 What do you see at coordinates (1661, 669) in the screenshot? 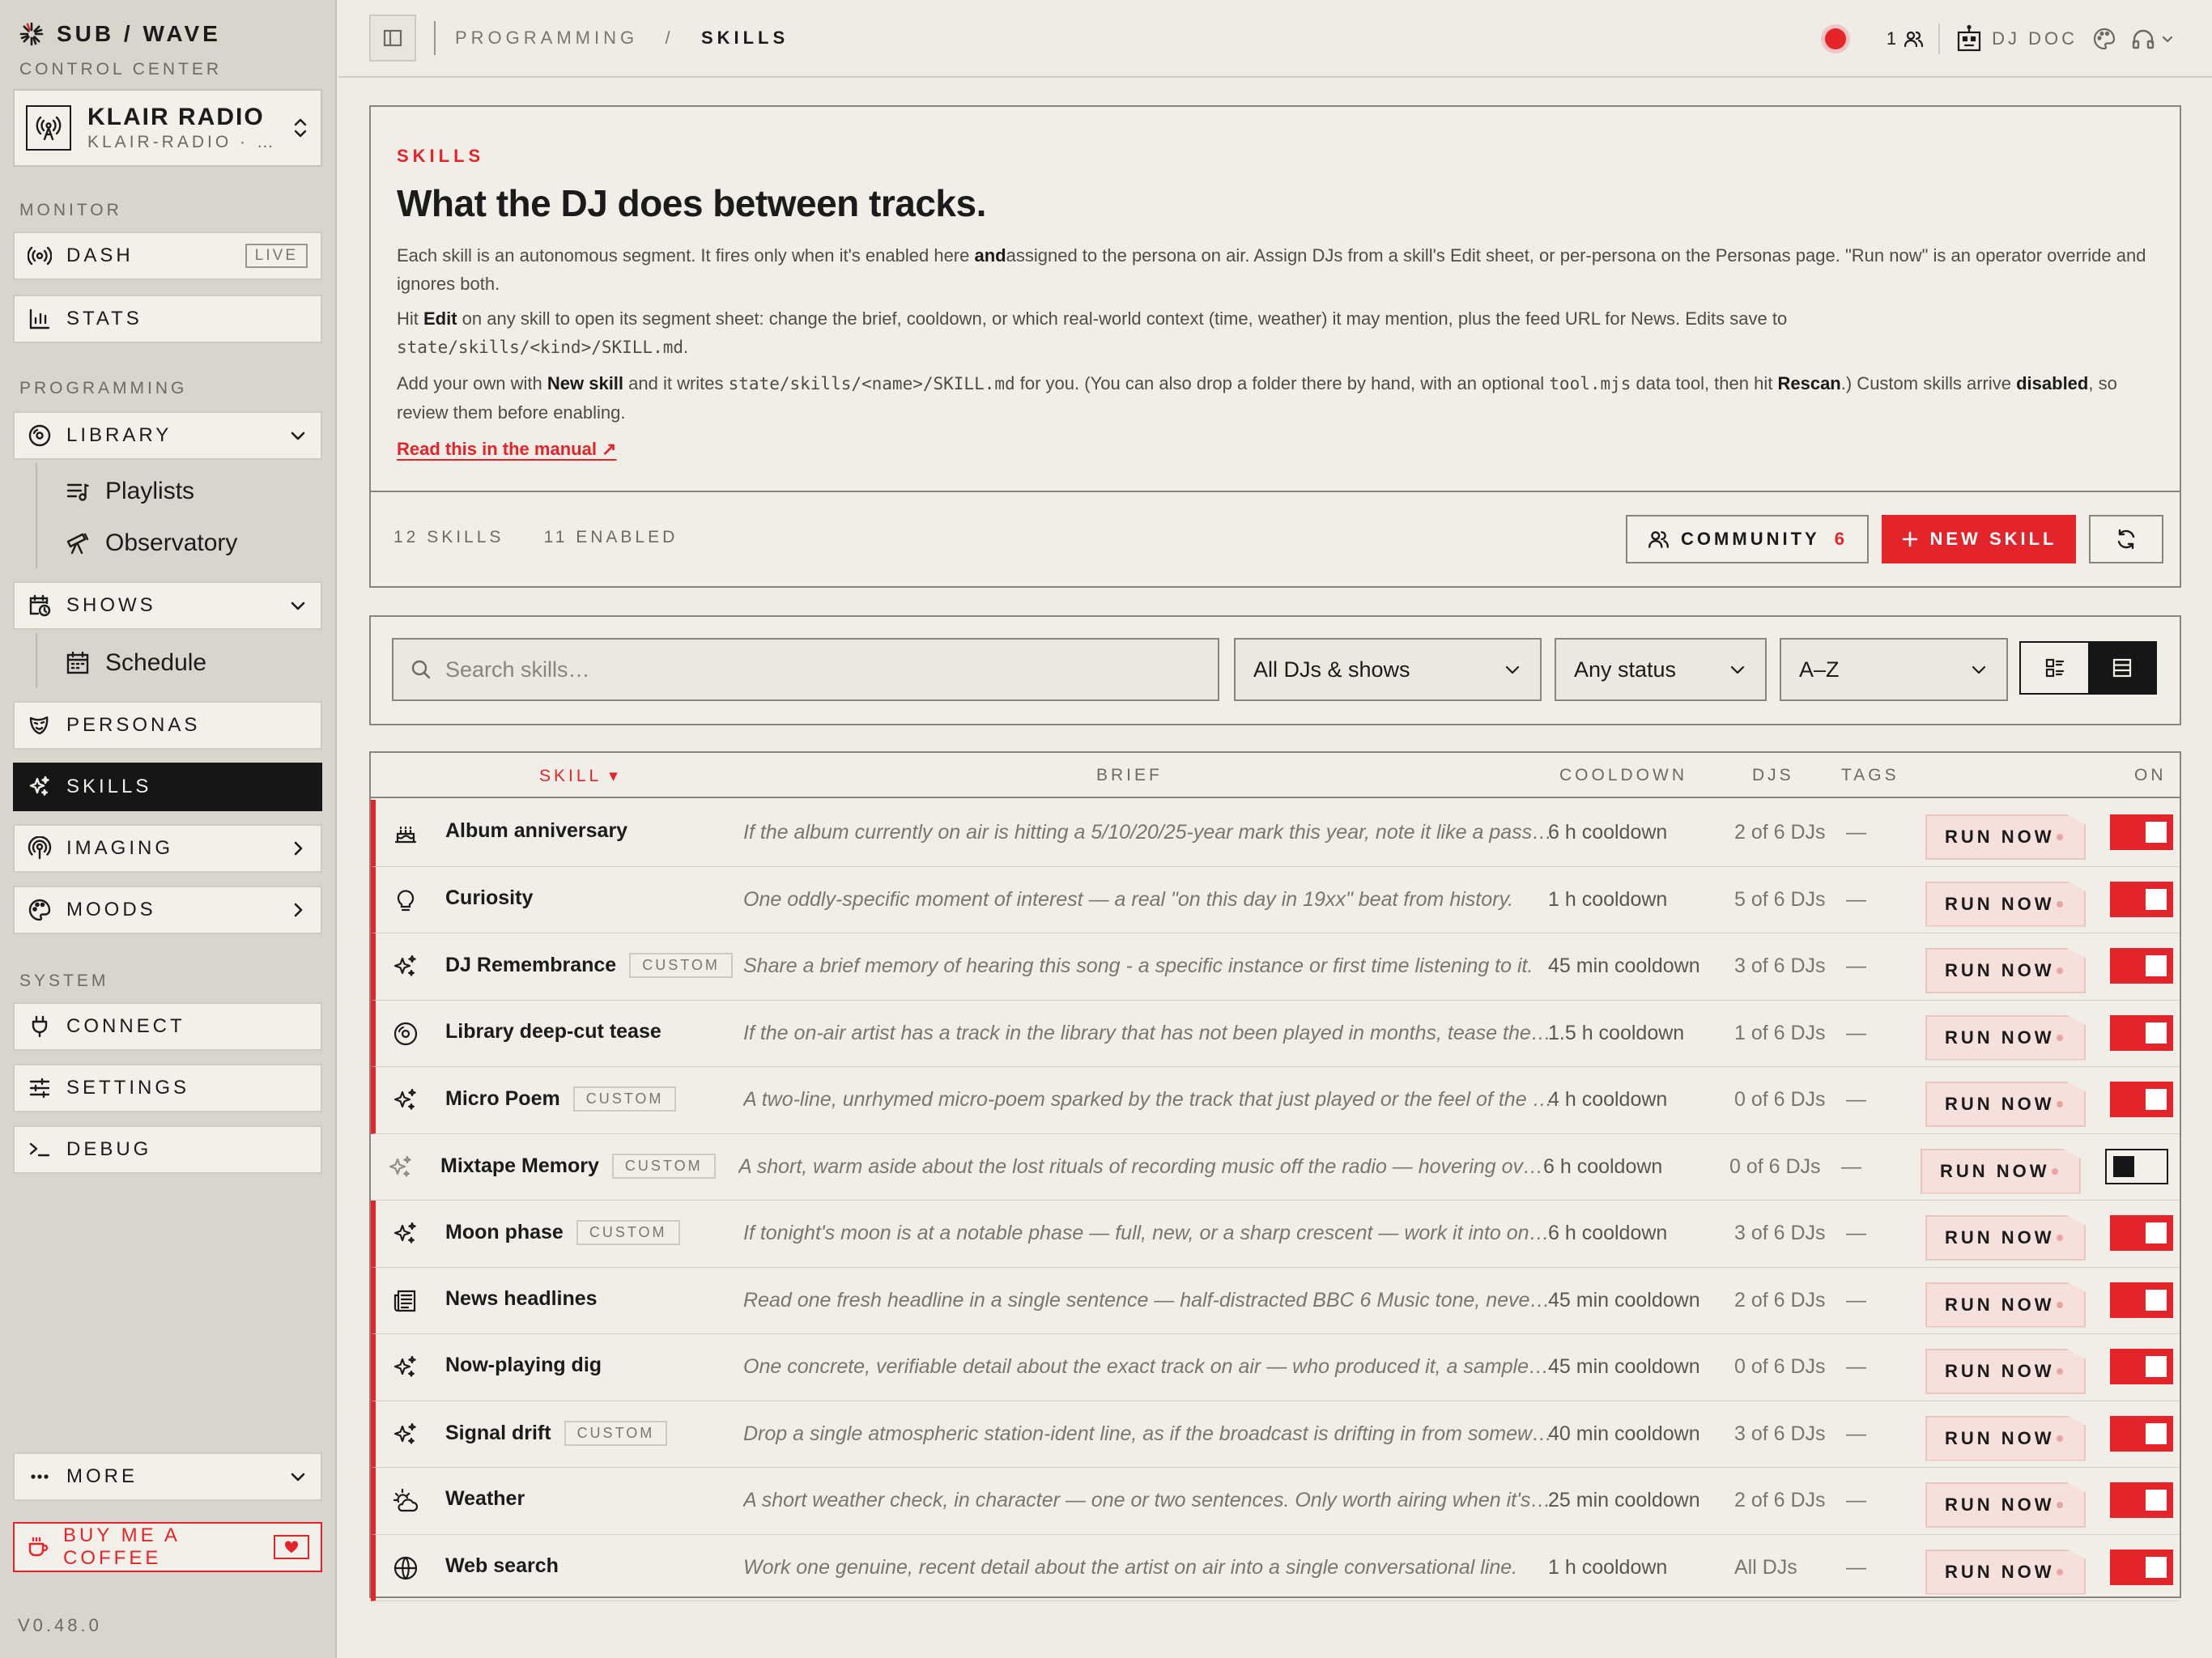
I see `status-filter-select: Any status` at bounding box center [1661, 669].